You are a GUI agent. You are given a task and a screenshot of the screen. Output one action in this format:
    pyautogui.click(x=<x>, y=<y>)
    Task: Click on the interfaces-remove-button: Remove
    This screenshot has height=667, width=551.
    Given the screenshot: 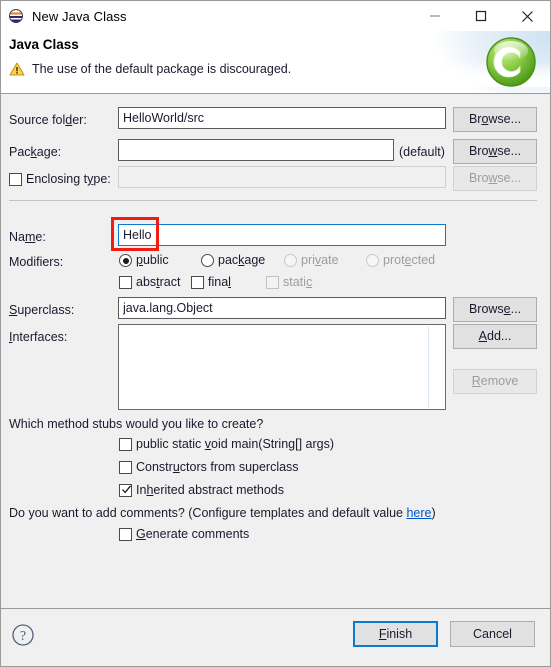 What is the action you would take?
    pyautogui.click(x=495, y=381)
    